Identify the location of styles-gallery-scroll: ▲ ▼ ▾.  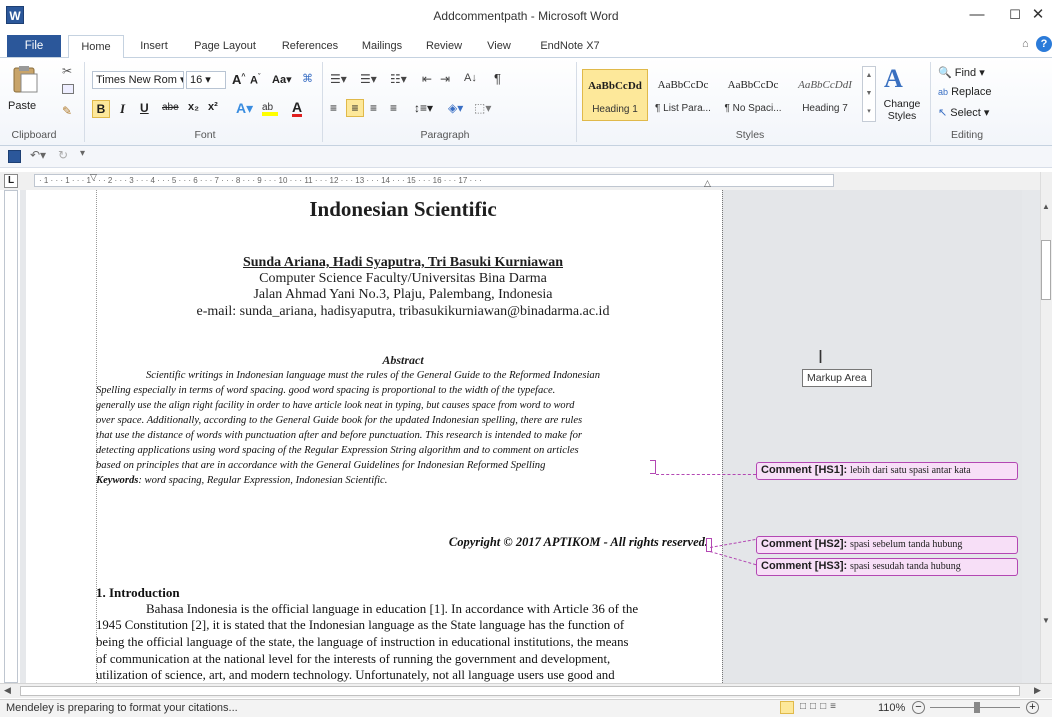
(869, 94).